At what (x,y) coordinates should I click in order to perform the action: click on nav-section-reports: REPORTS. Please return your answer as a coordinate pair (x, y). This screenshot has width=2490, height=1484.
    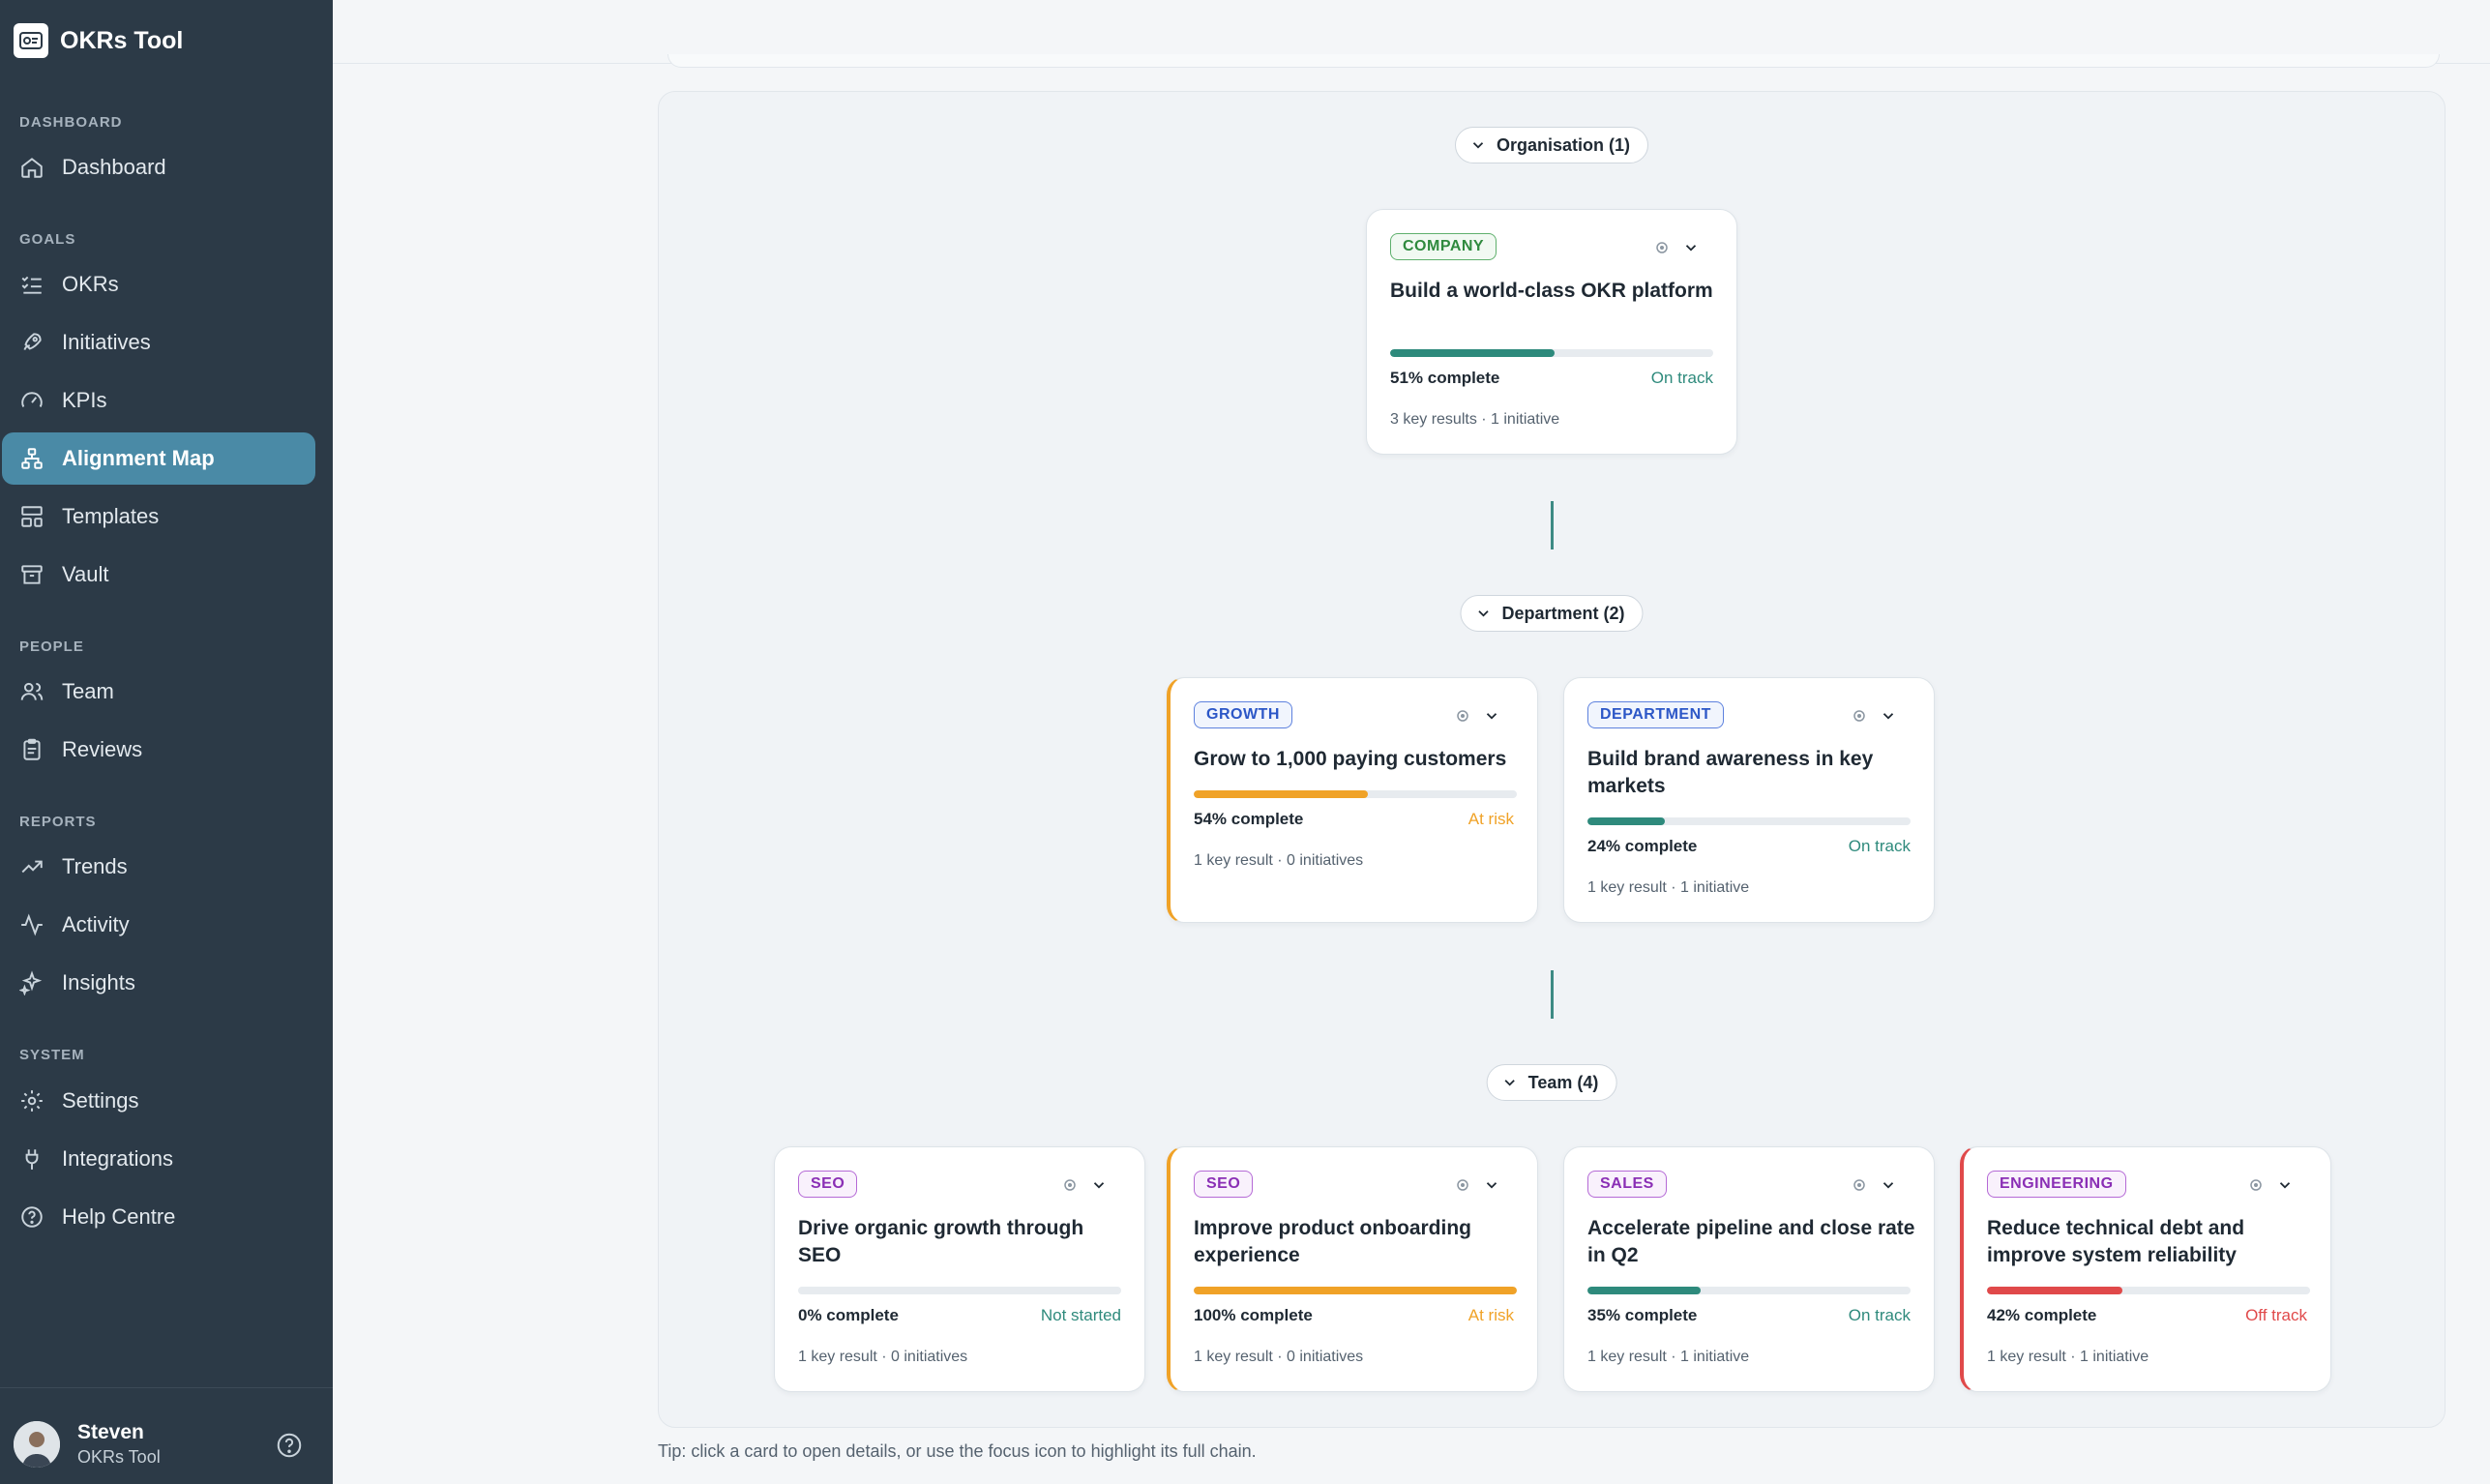
    Looking at the image, I should click on (58, 822).